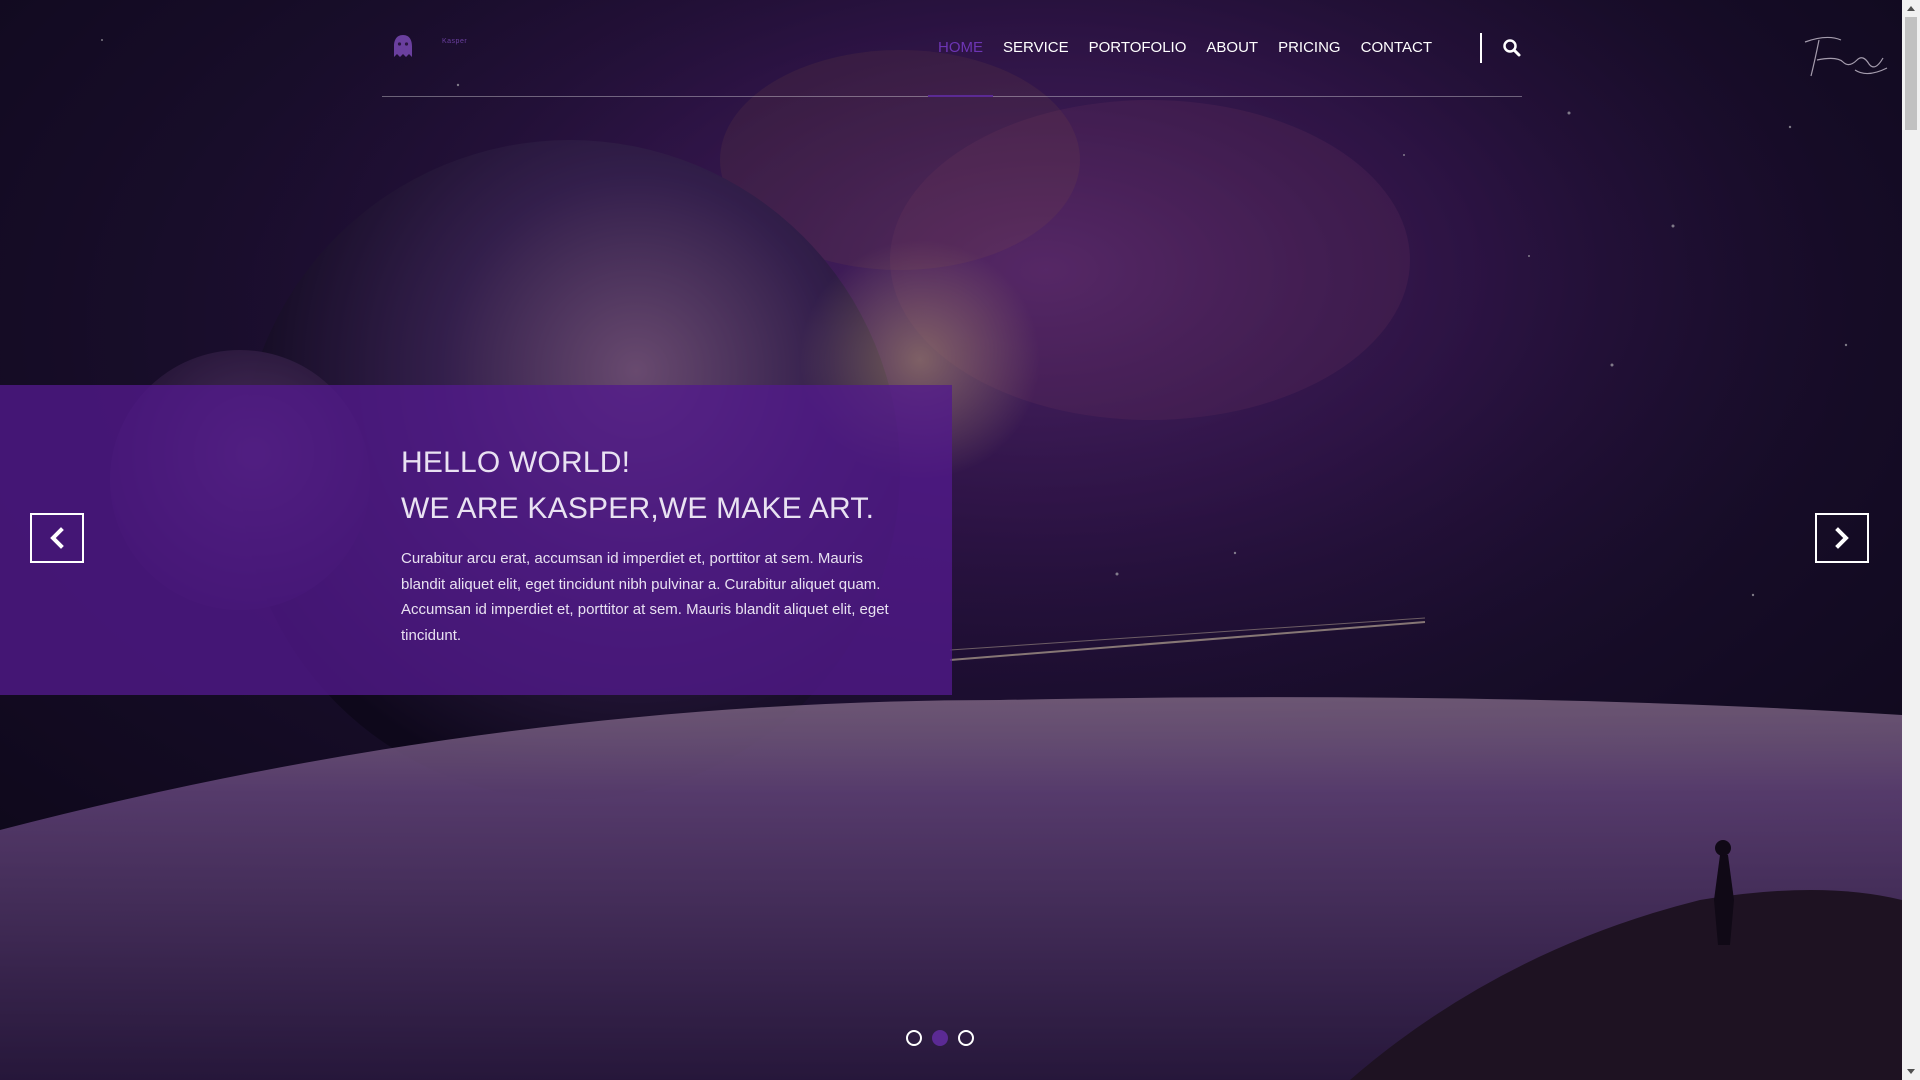  Describe the element at coordinates (638, 508) in the screenshot. I see `slide-title-line-2: WE ARE KASPER,WE MAKE ART.` at that location.